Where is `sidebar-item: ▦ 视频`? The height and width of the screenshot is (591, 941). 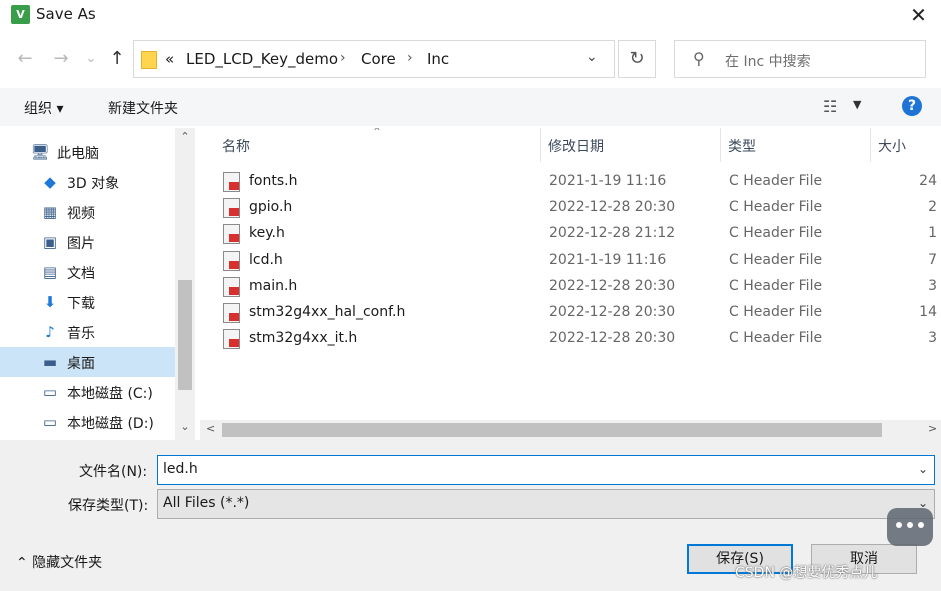 sidebar-item: ▦ 视频 is located at coordinates (87, 212).